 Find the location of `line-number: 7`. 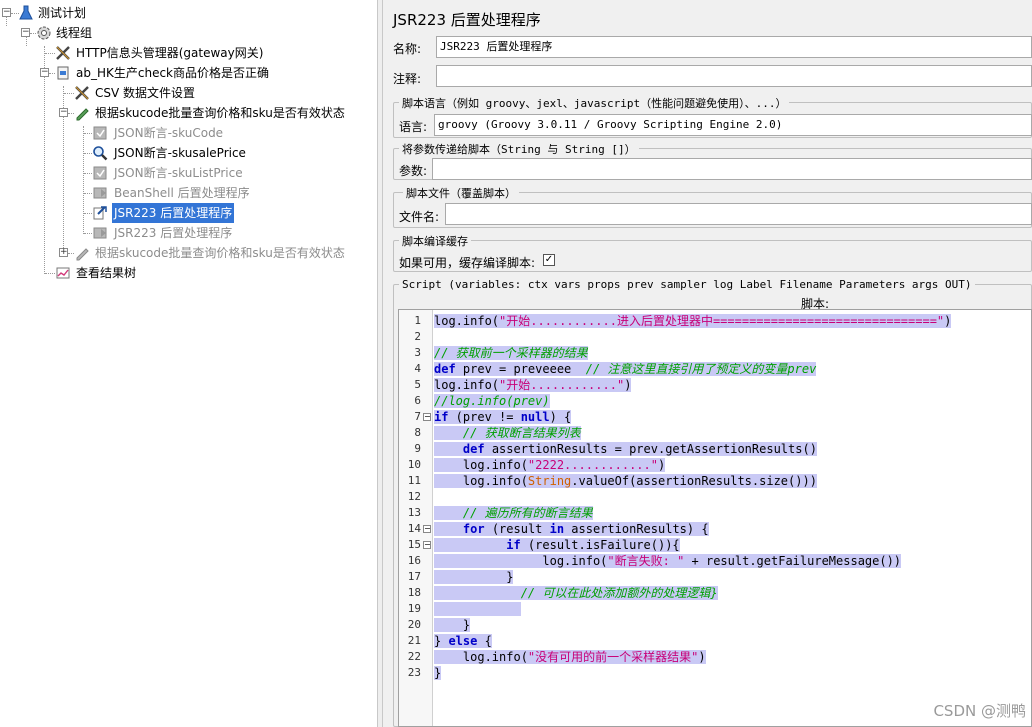

line-number: 7 is located at coordinates (417, 416).